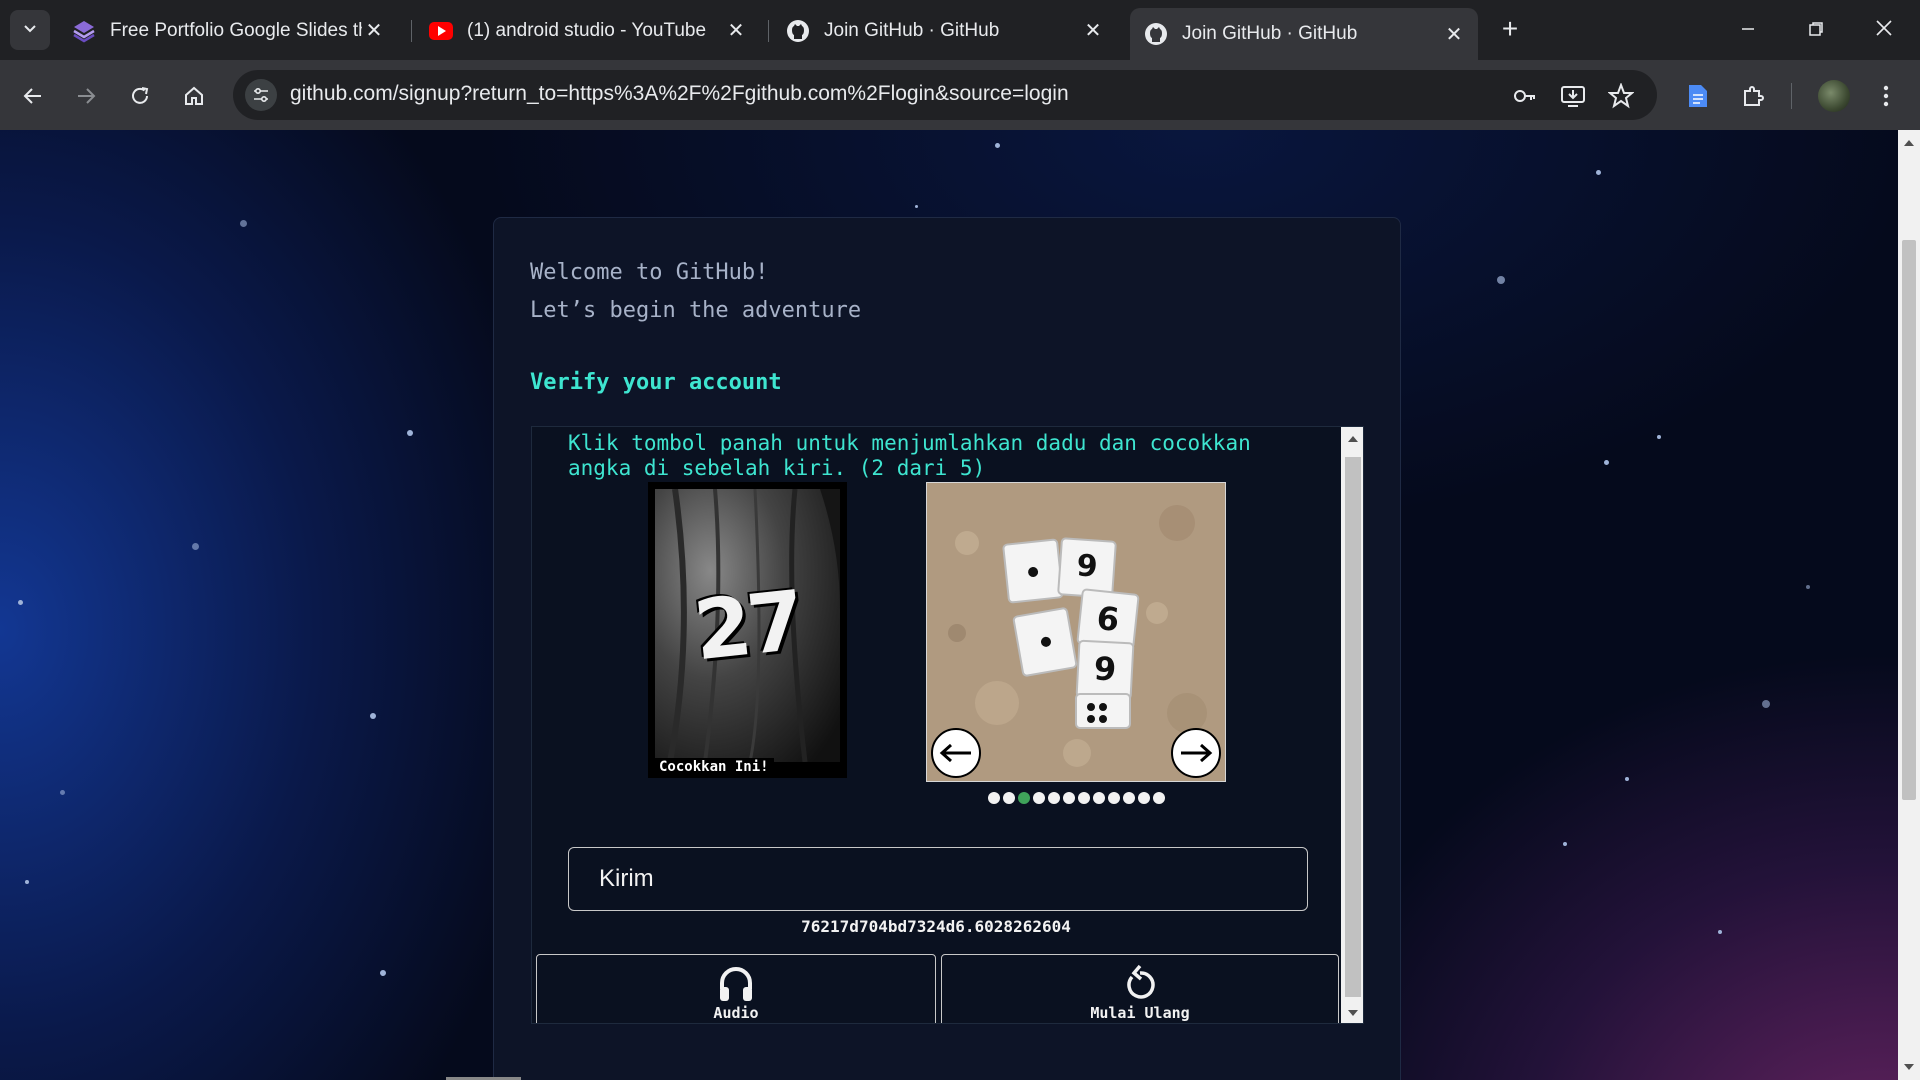 This screenshot has width=1920, height=1080. I want to click on profile-avatar, so click(1834, 96).